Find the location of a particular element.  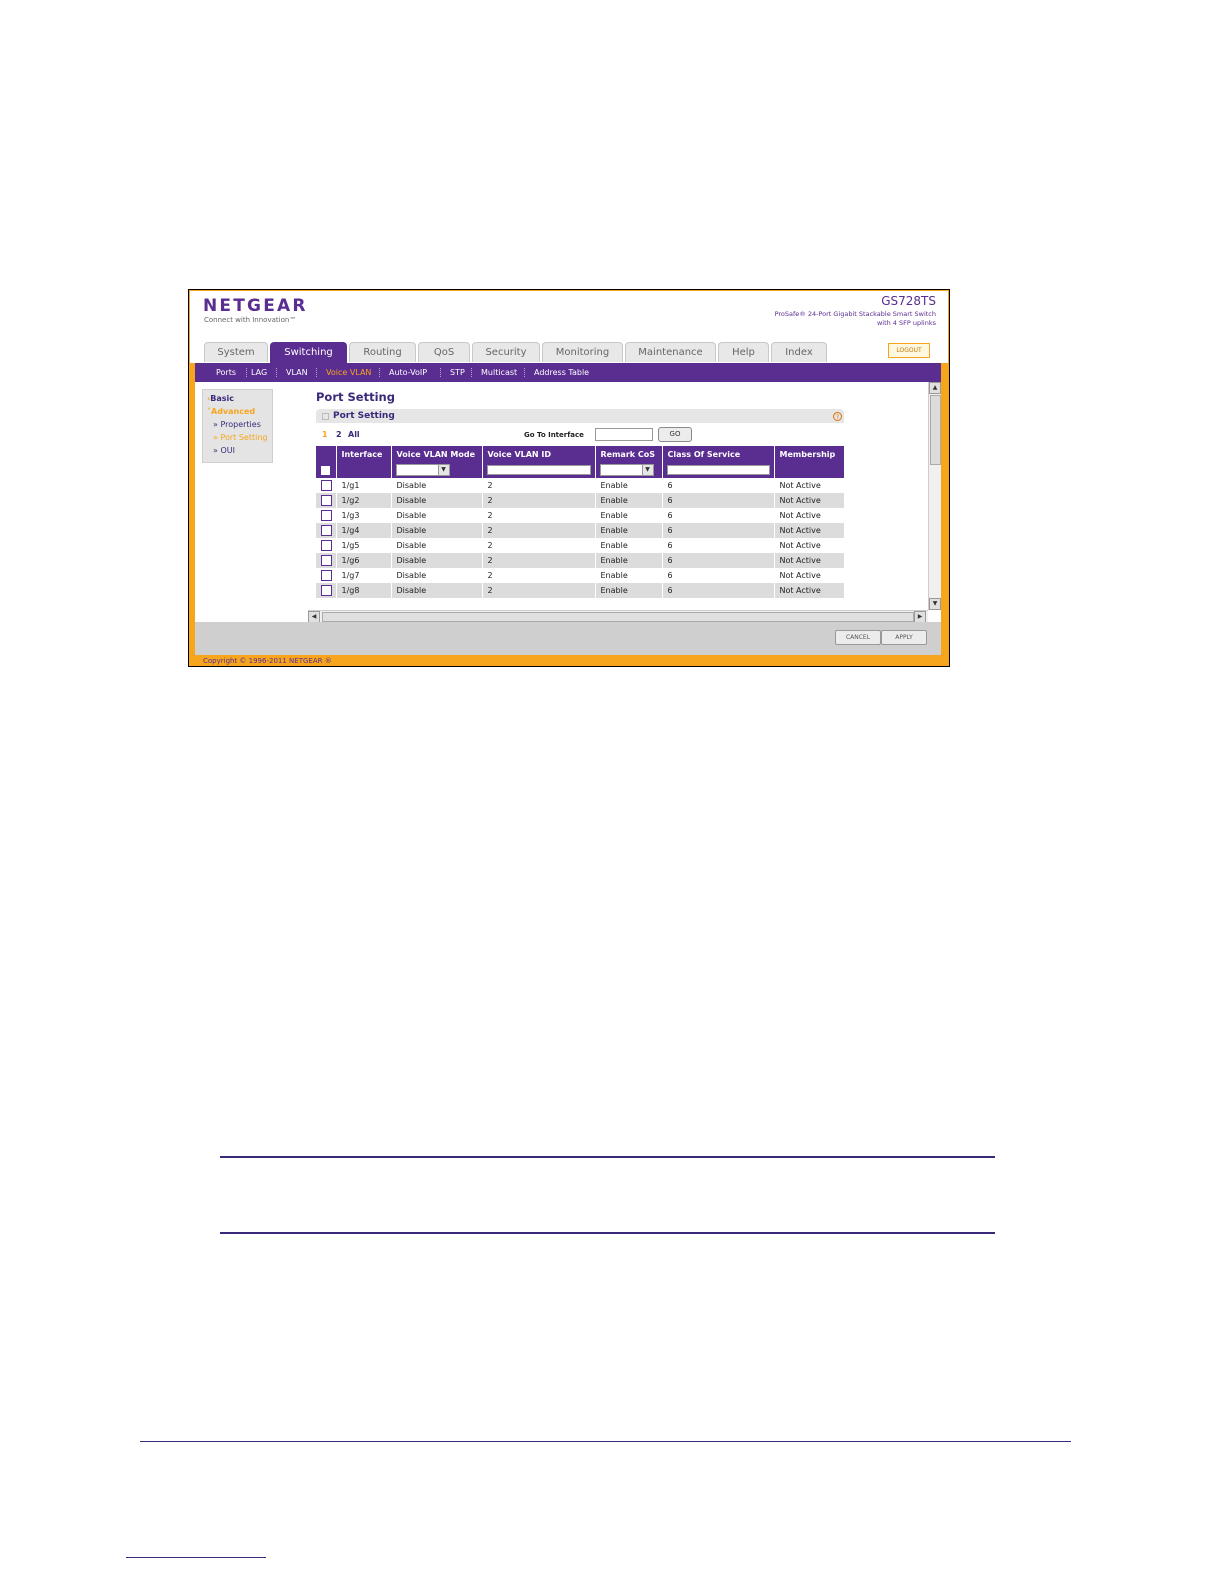

subnav-lag: LAG is located at coordinates (259, 372).